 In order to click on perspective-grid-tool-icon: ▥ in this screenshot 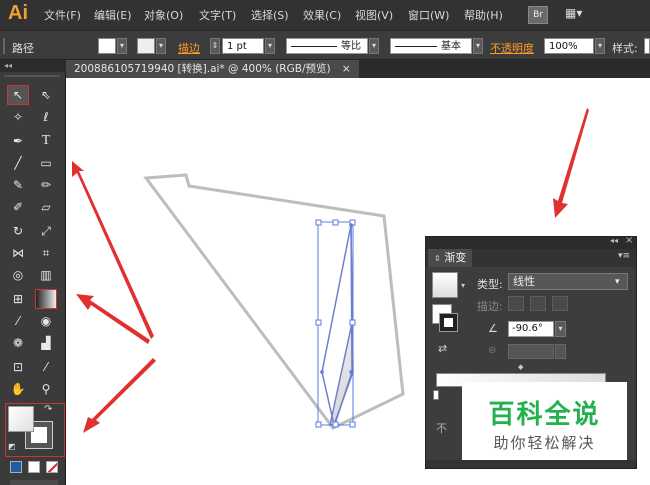, I will do `click(46, 275)`.